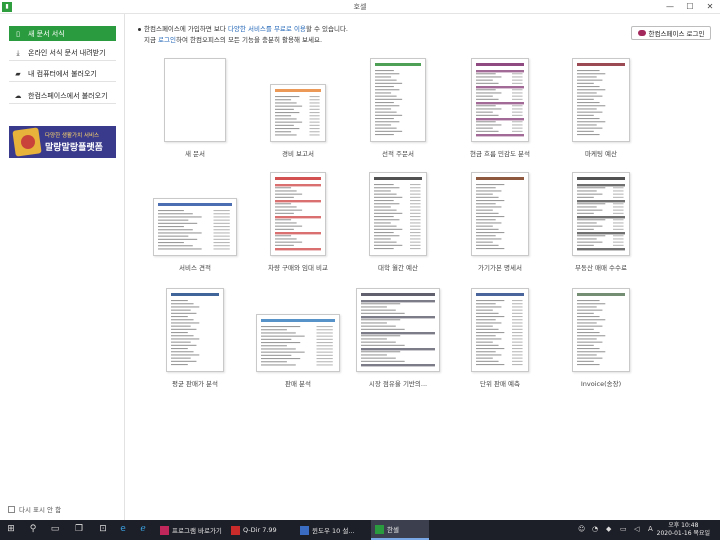  What do you see at coordinates (11, 509) in the screenshot?
I see `dont-show-checkbox` at bounding box center [11, 509].